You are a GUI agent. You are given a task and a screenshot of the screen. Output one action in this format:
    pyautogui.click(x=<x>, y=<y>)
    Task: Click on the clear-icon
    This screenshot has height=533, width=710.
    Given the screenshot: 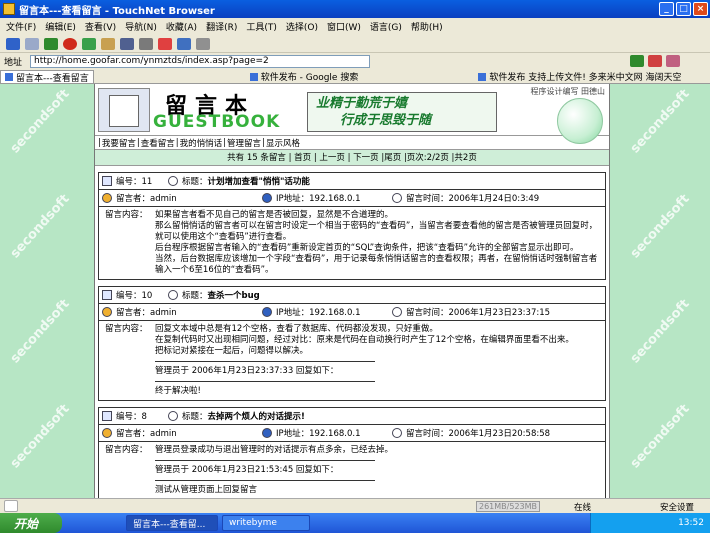 What is the action you would take?
    pyautogui.click(x=673, y=61)
    